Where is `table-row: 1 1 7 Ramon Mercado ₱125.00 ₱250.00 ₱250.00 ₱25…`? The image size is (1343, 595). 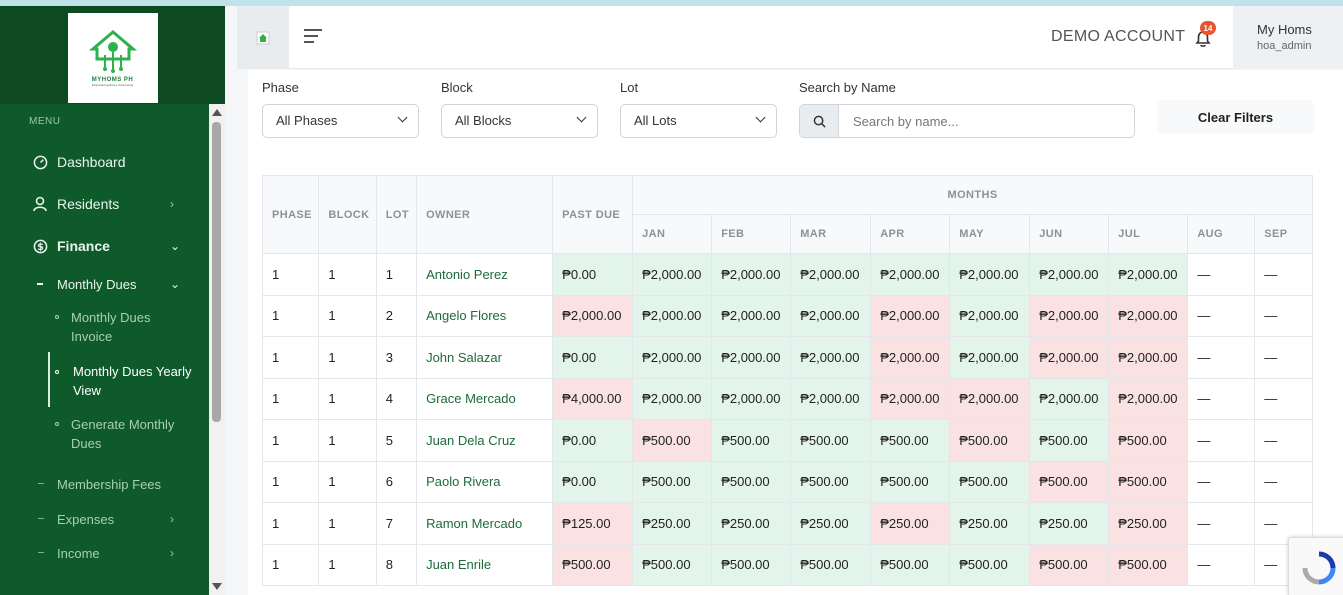
table-row: 1 1 7 Ramon Mercado ₱125.00 ₱250.00 ₱250.00 ₱25… is located at coordinates (787, 523).